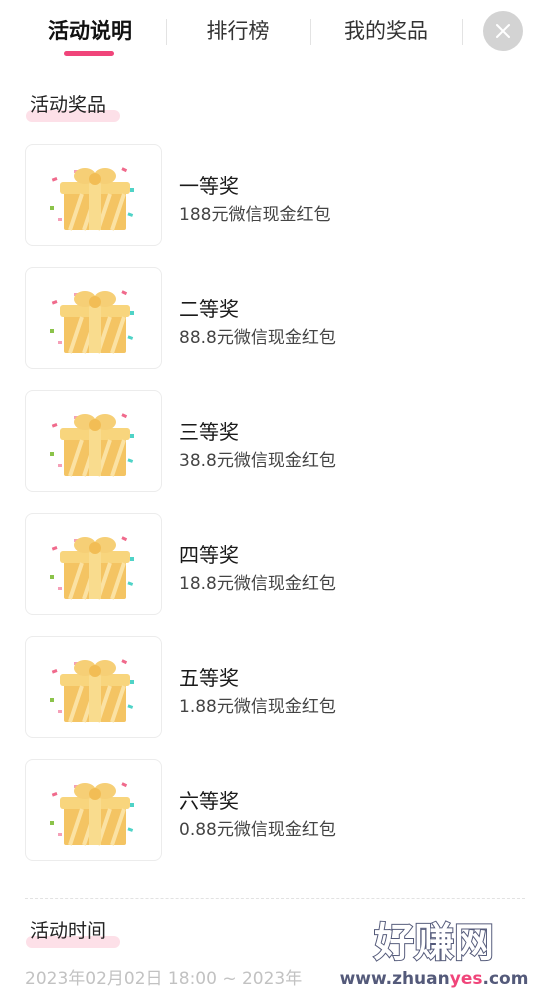 This screenshot has width=547, height=1000. I want to click on prize-description: 38.8元微信现金红包, so click(257, 461).